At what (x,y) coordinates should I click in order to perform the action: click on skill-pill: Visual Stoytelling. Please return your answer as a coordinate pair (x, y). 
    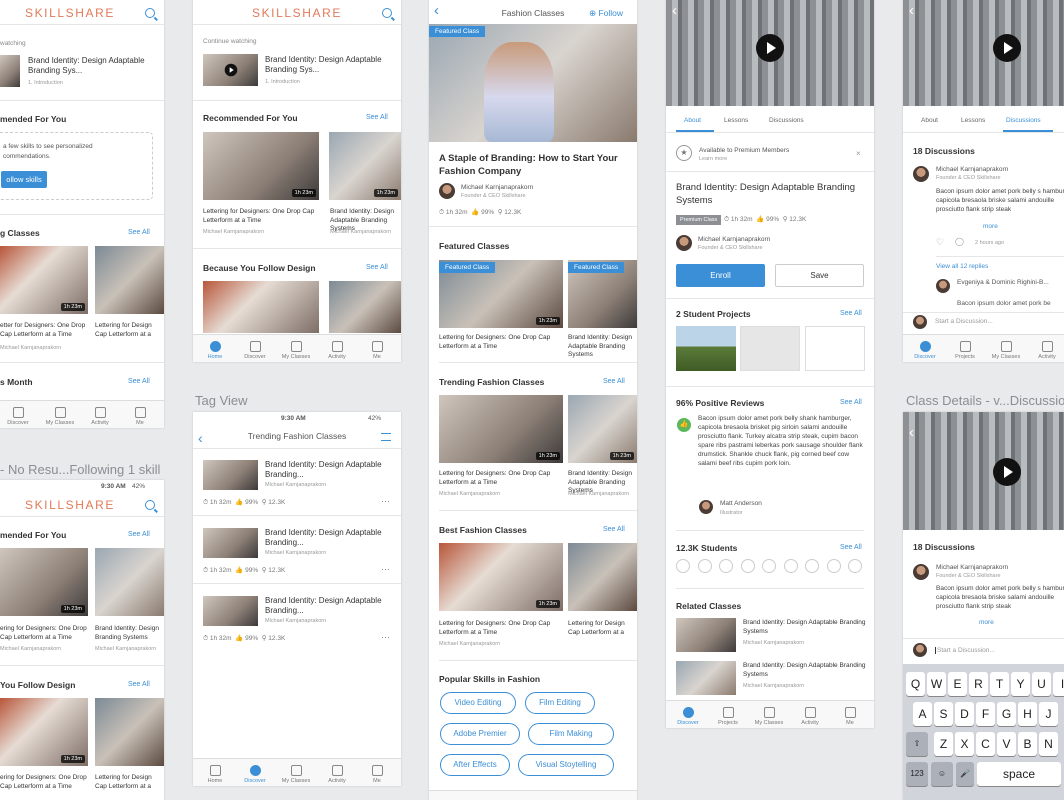
    Looking at the image, I should click on (566, 765).